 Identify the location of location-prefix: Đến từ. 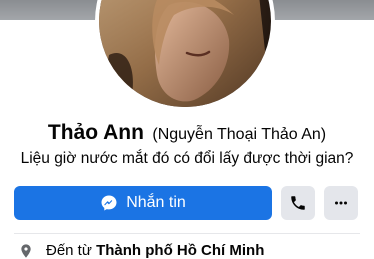
(69, 250).